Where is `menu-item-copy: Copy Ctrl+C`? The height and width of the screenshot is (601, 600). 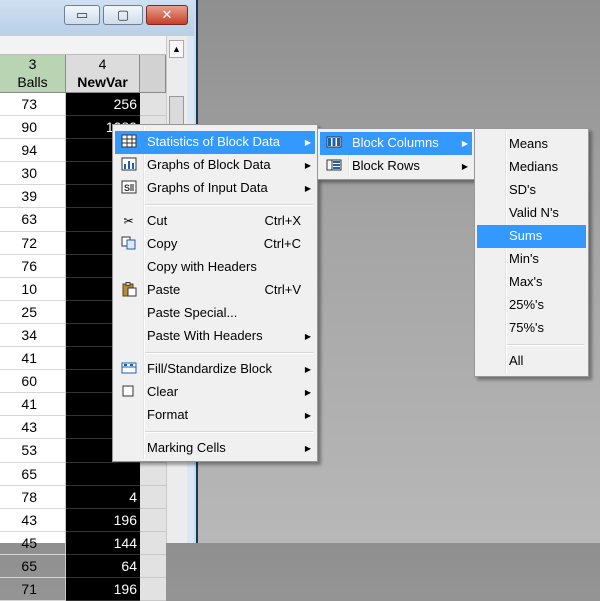
menu-item-copy: Copy Ctrl+C is located at coordinates (215, 244).